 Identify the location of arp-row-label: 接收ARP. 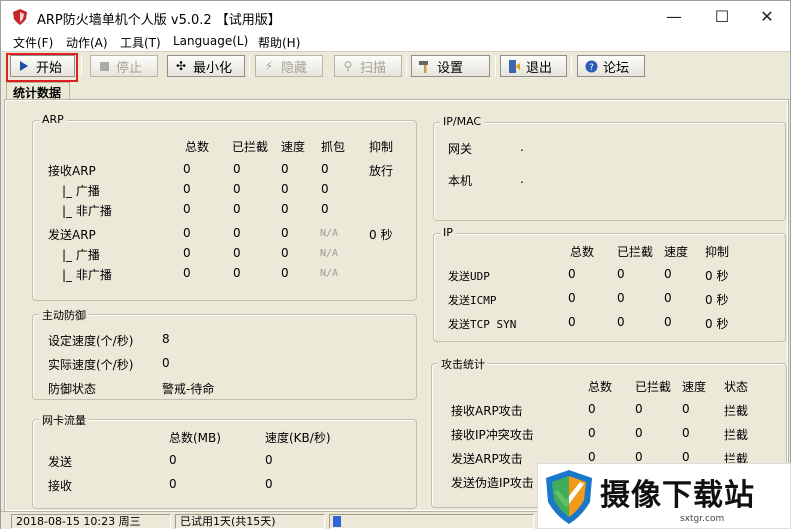
(72, 171).